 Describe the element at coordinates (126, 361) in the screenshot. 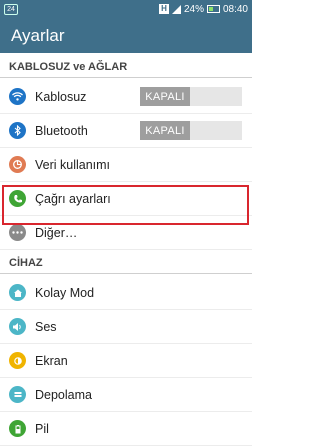

I see `setting-row-display: Ekran` at that location.